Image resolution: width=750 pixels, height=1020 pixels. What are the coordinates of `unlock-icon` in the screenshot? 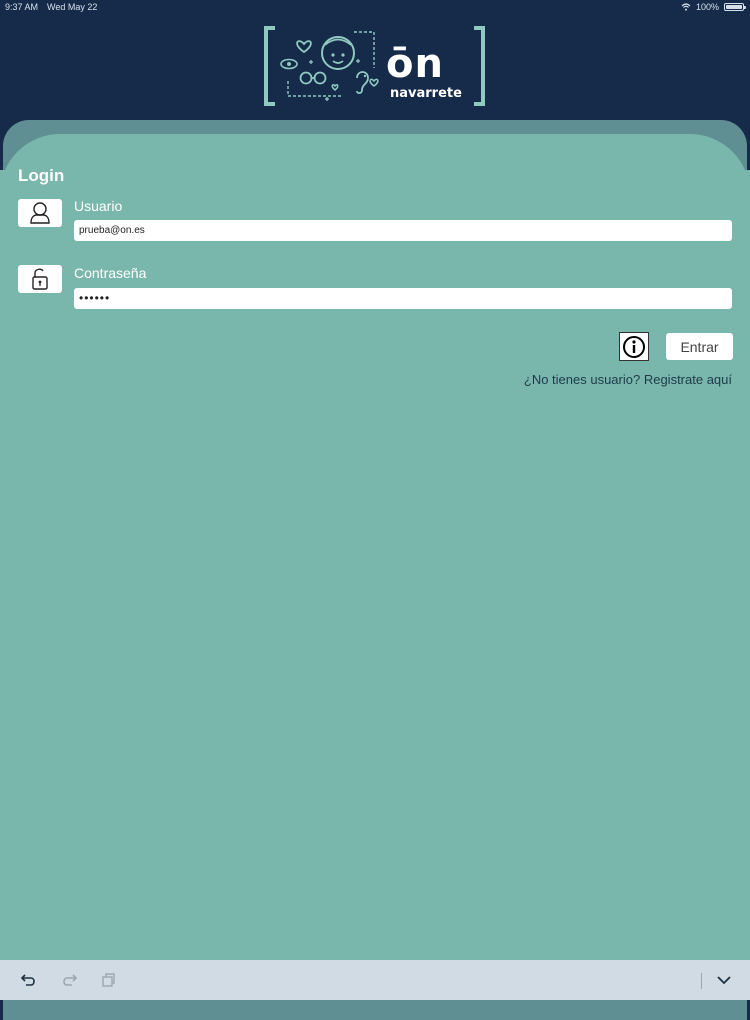 It's located at (40, 279).